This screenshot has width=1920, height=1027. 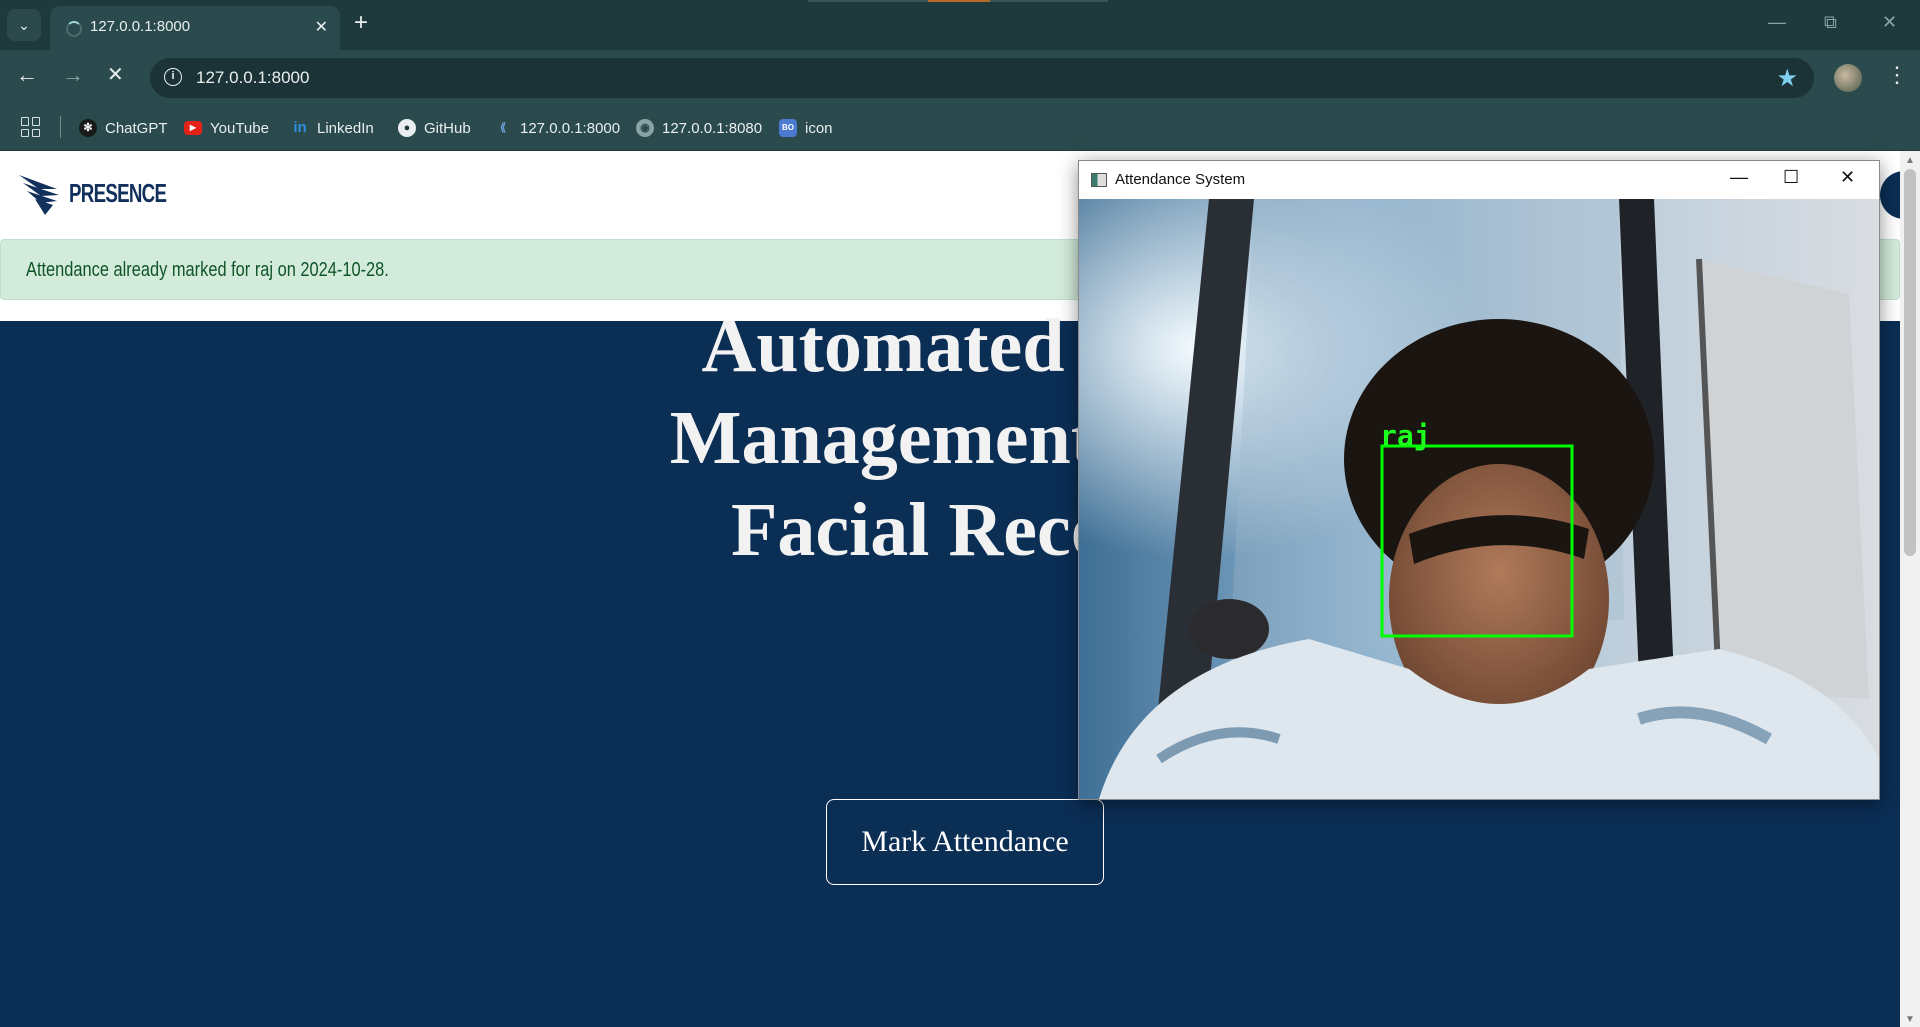 I want to click on restore-icon: ⧉, so click(x=1830, y=22).